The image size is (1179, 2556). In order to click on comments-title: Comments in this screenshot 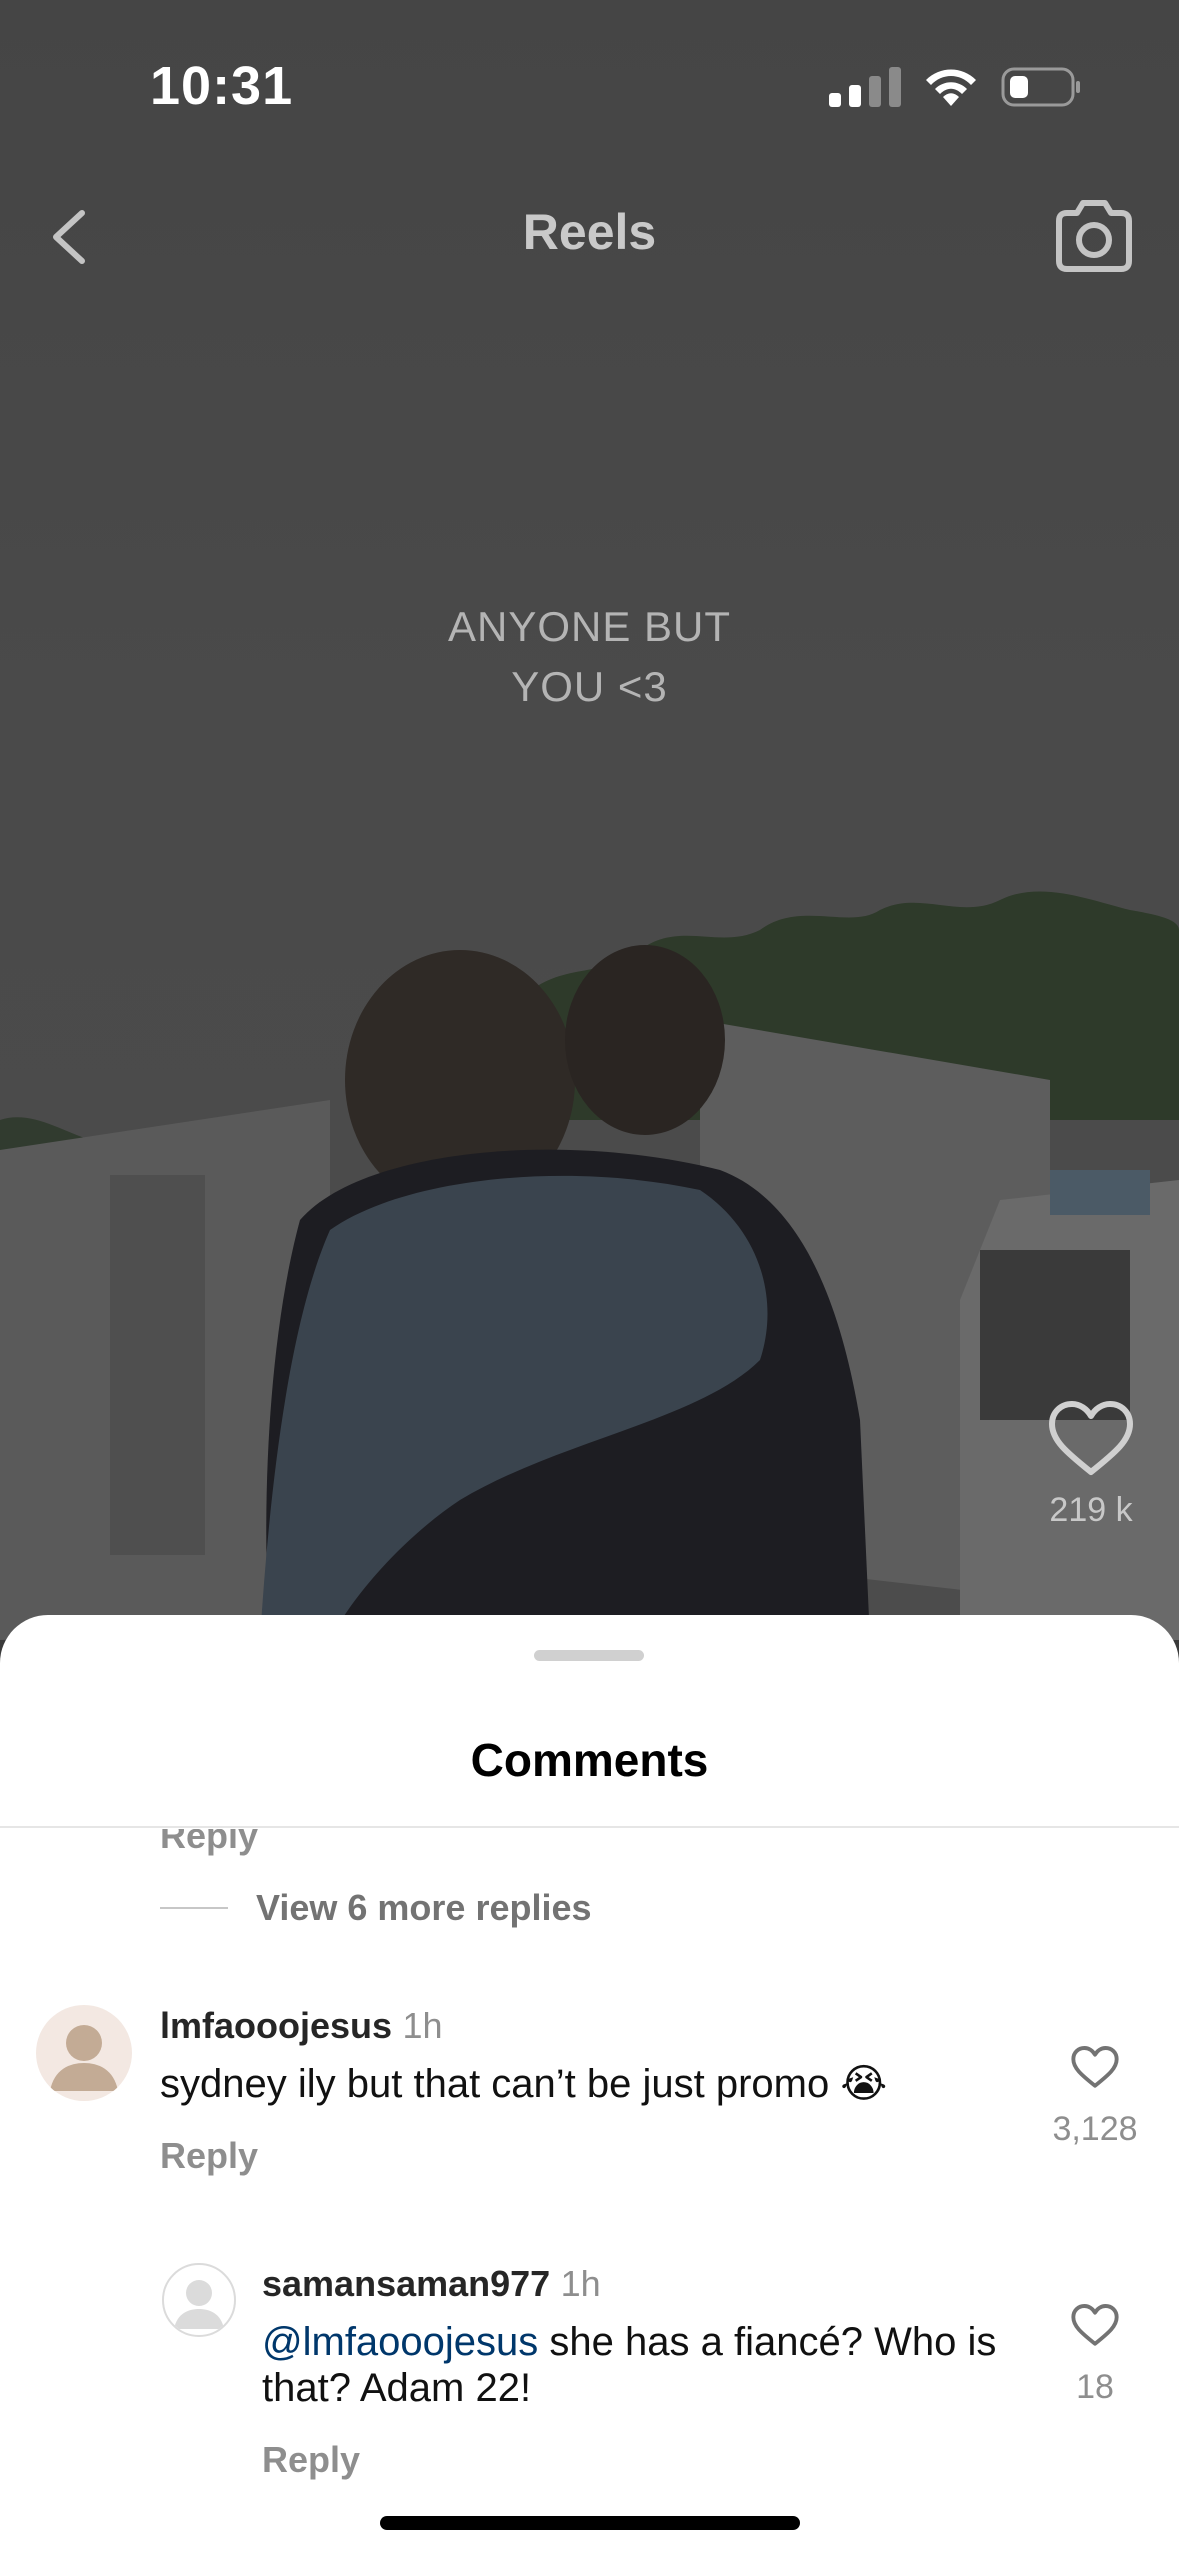, I will do `click(589, 1760)`.